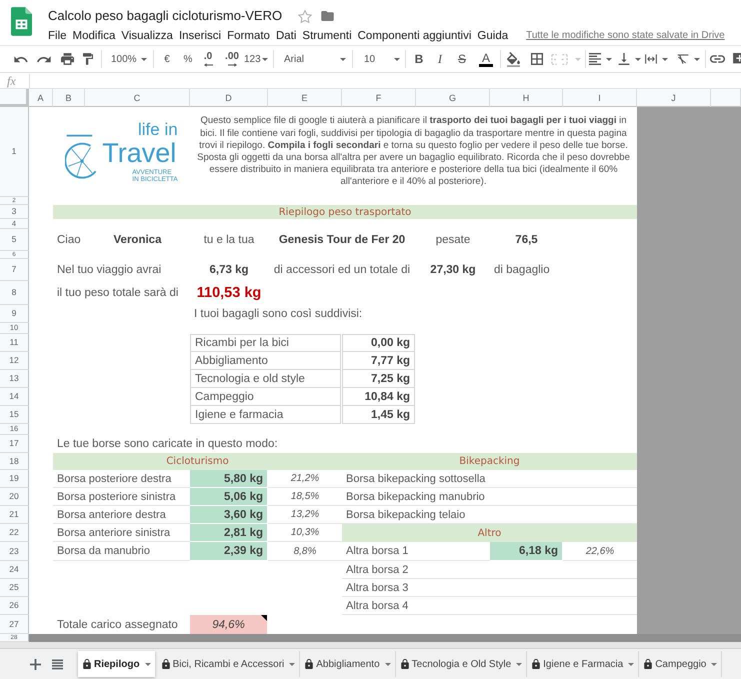 The height and width of the screenshot is (679, 741). I want to click on sheet-tab: Riepilogo, so click(116, 664).